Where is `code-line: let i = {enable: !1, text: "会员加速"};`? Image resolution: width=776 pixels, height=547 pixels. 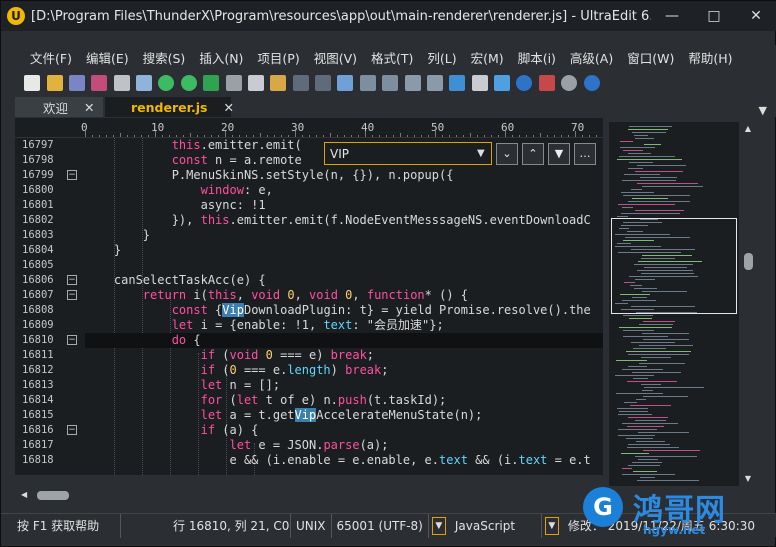
code-line: let i = {enable: !1, text: "会员加速"}; is located at coordinates (307, 325).